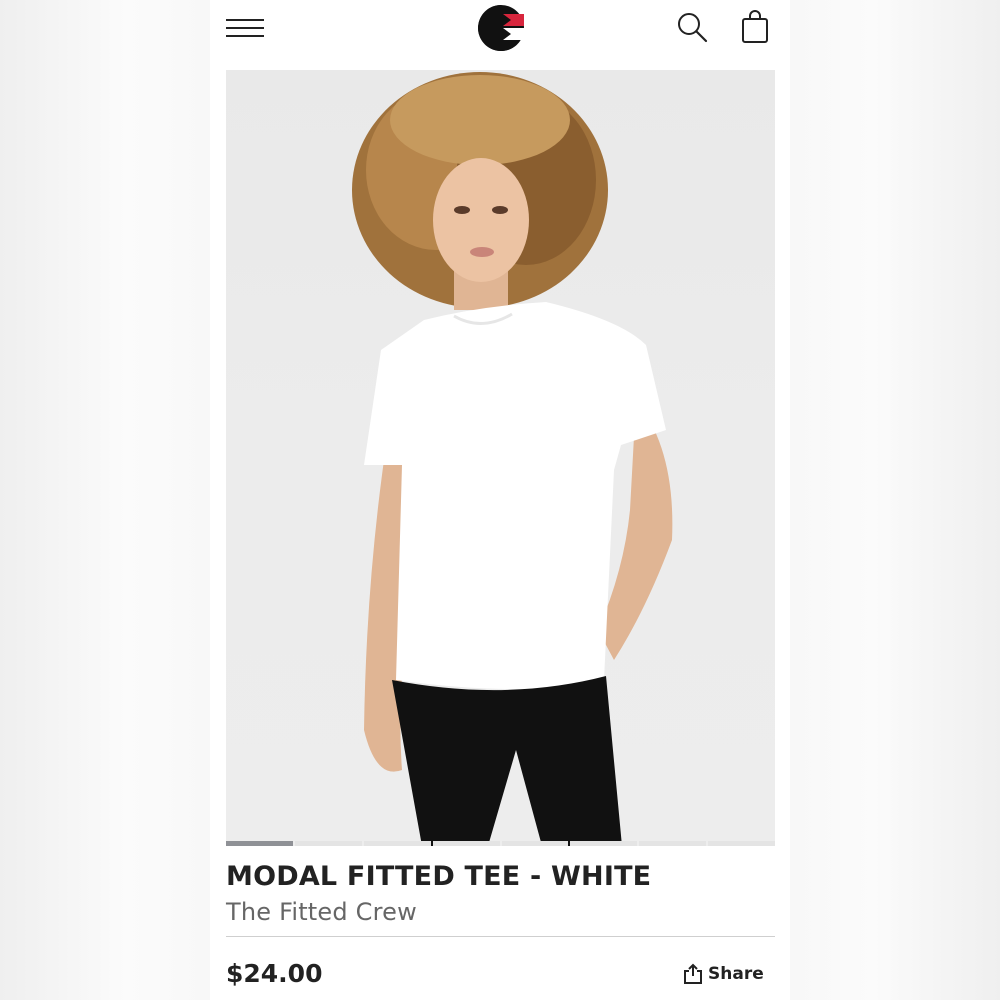 This screenshot has width=1000, height=1000. Describe the element at coordinates (439, 876) in the screenshot. I see `product-title: MODAL FITTED TEE - WHITE` at that location.